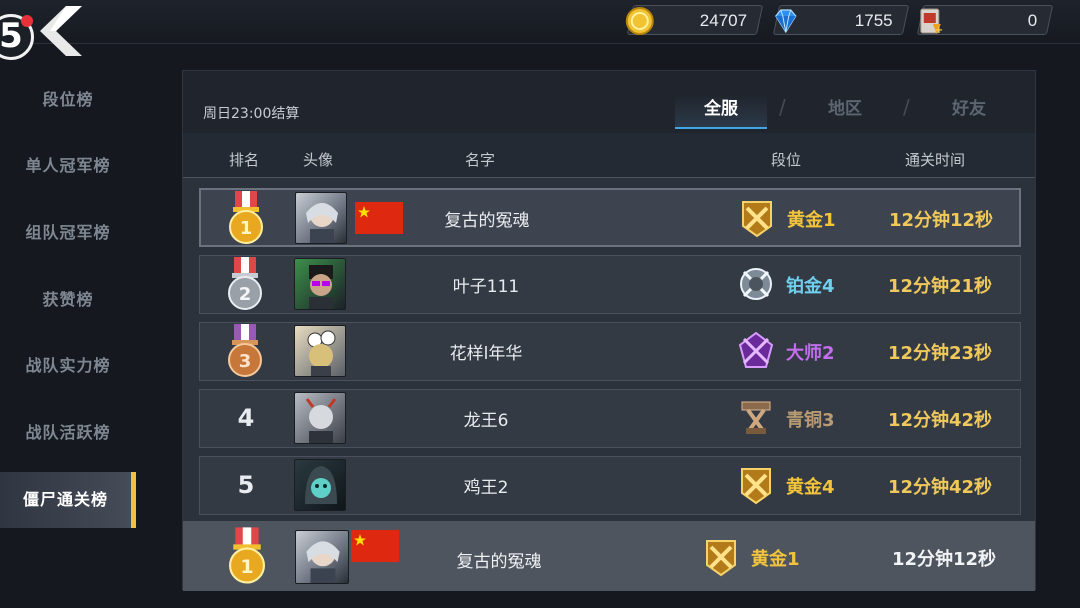  Describe the element at coordinates (969, 112) in the screenshot. I see `tab-friends: 好友` at that location.